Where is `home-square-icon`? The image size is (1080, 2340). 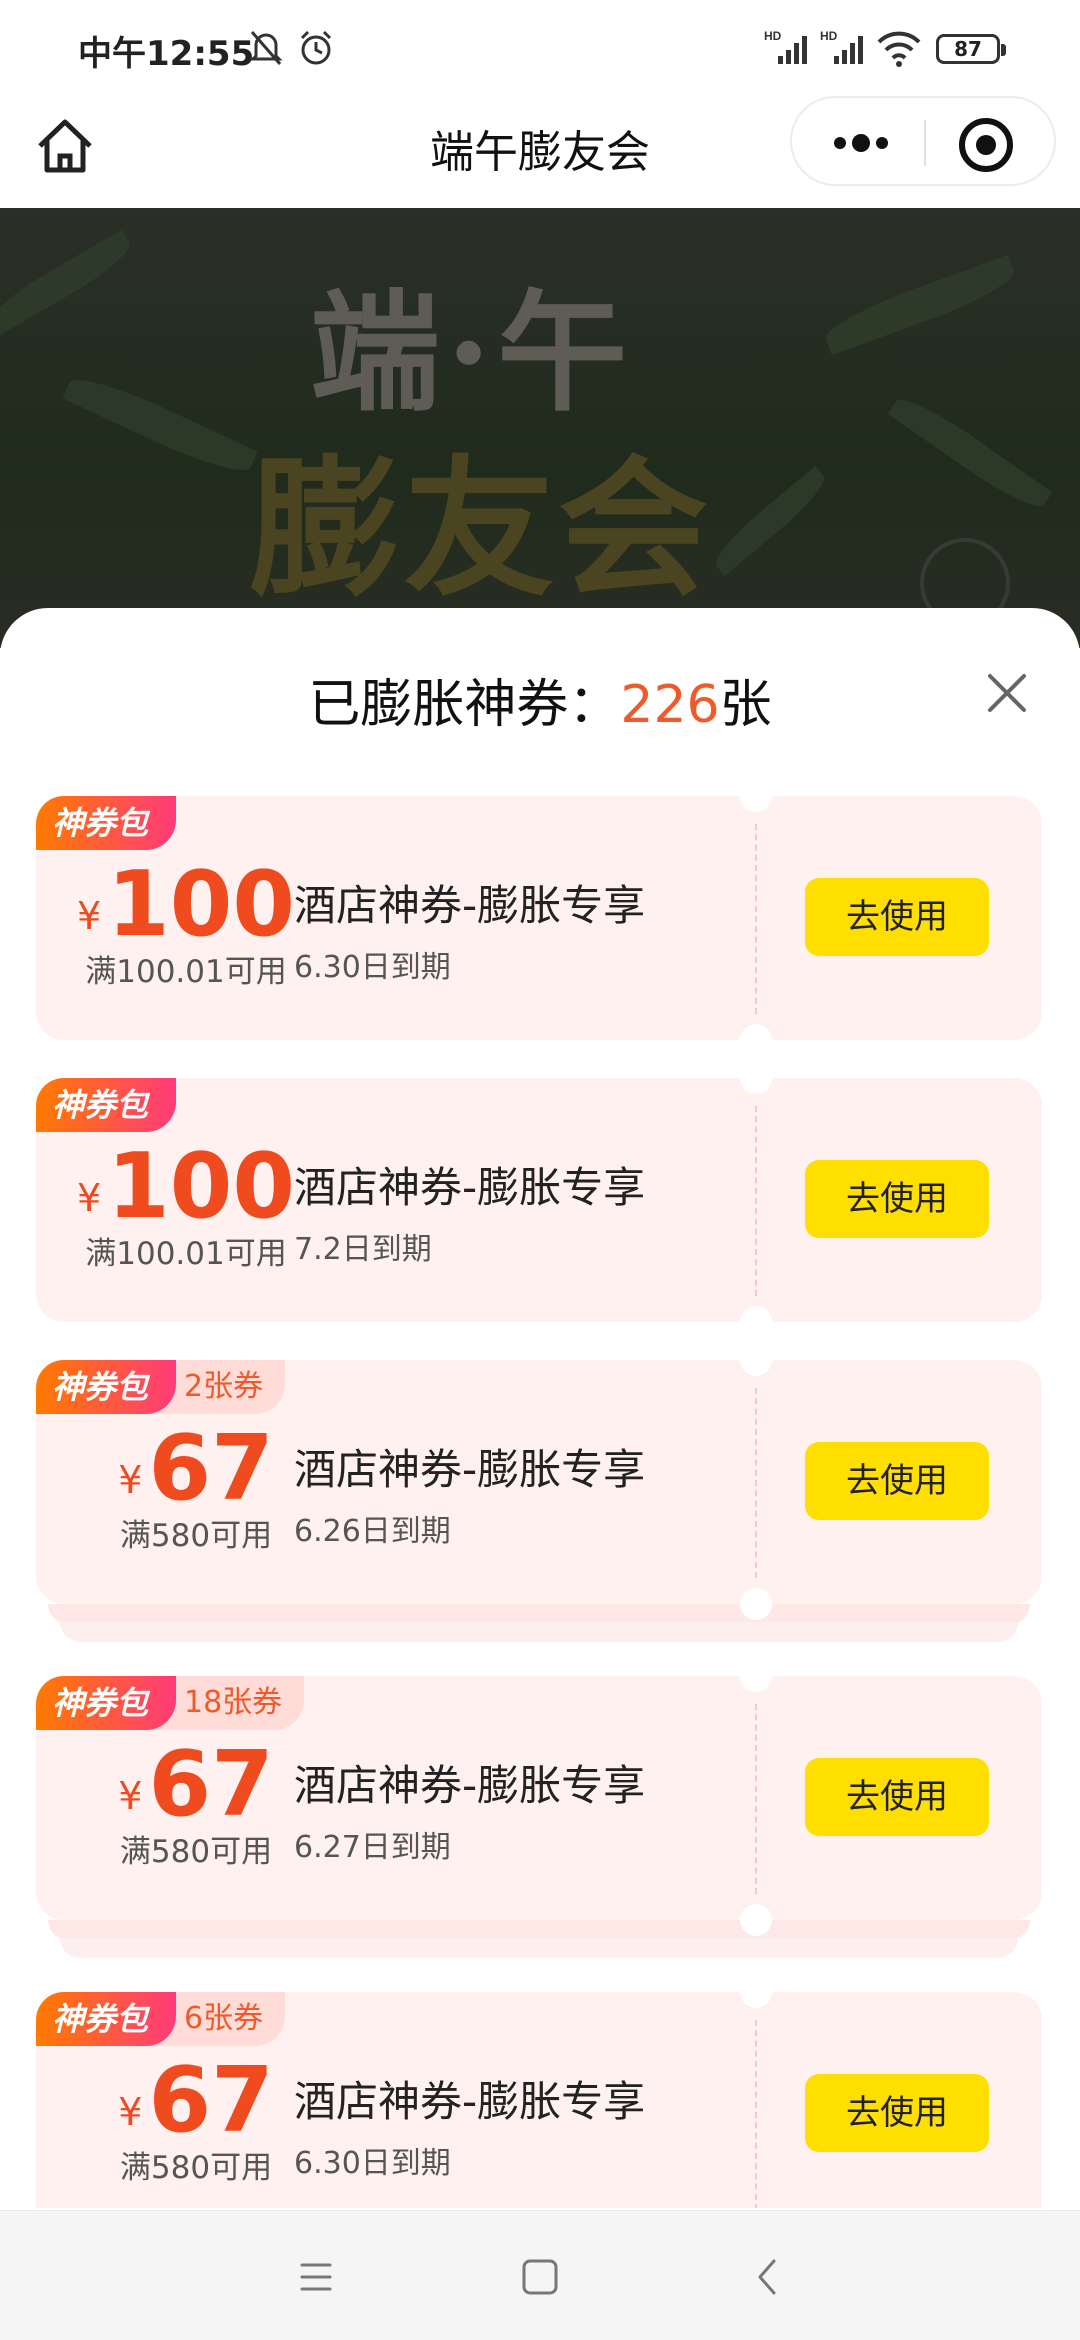
home-square-icon is located at coordinates (540, 2277).